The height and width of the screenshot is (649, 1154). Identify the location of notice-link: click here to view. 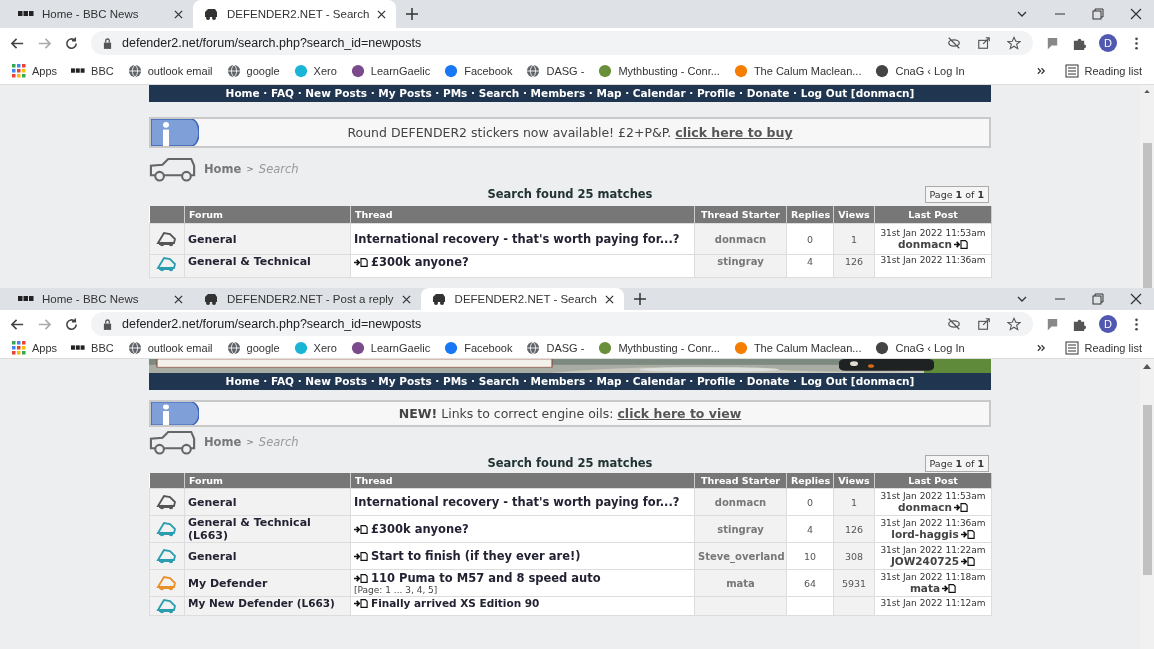
(679, 413).